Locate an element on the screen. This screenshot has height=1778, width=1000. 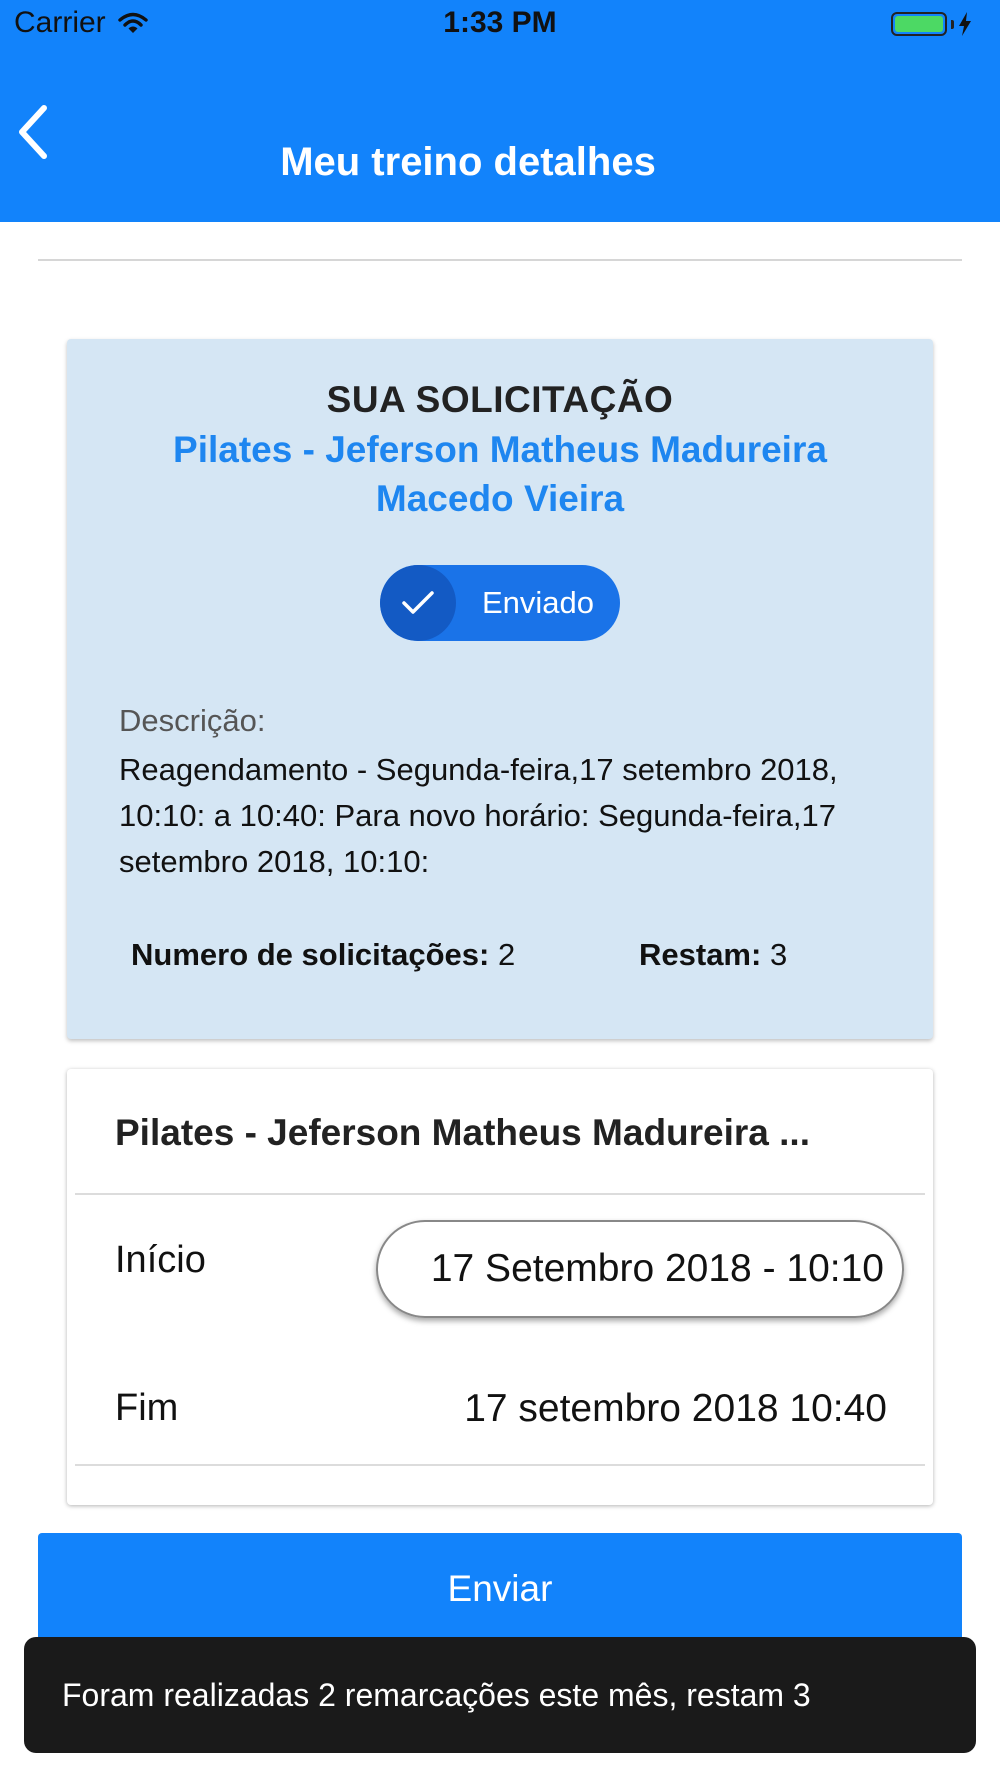
status-label: Enviado is located at coordinates (538, 602).